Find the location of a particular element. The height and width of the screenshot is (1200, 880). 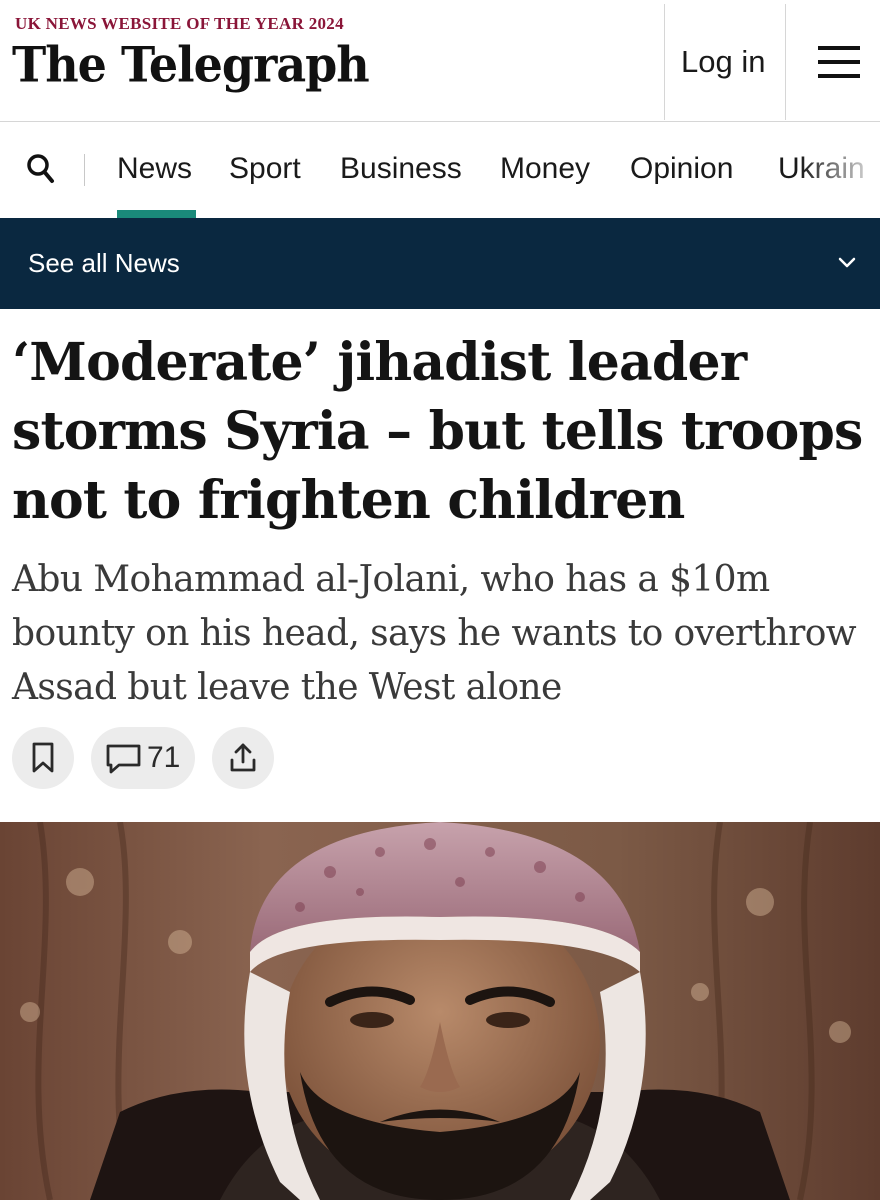

save-article-button is located at coordinates (43, 758).